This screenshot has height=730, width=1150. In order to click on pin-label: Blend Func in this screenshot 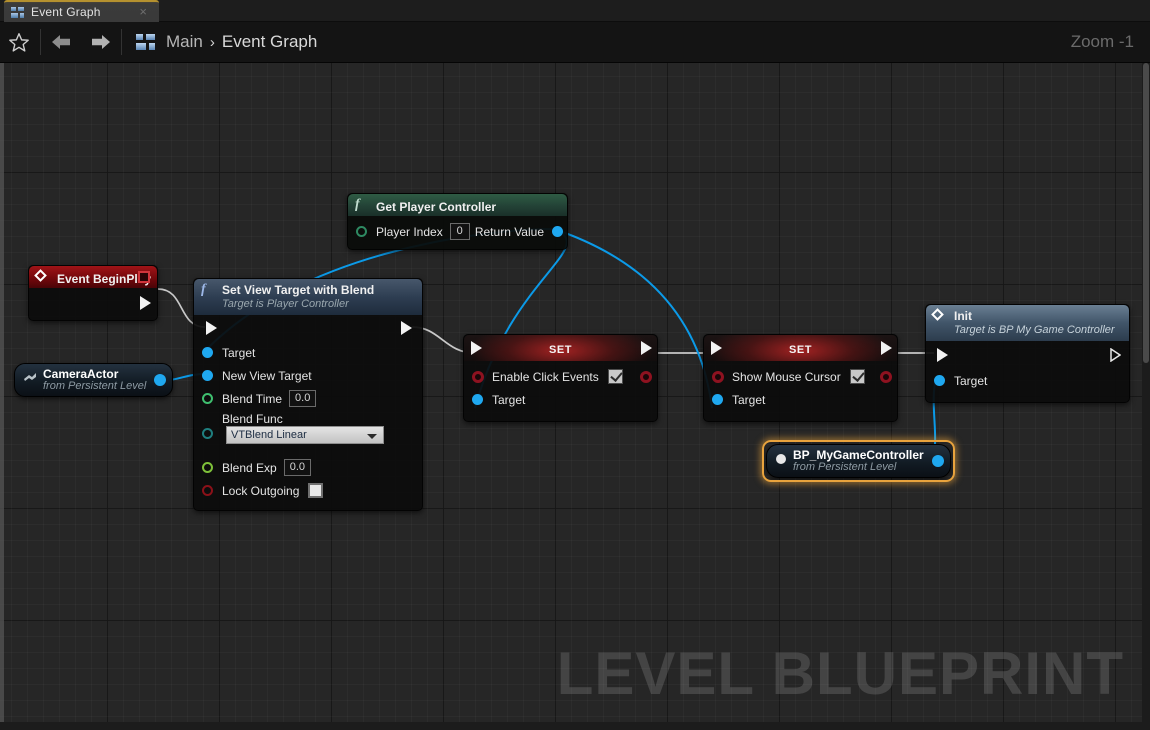, I will do `click(252, 419)`.